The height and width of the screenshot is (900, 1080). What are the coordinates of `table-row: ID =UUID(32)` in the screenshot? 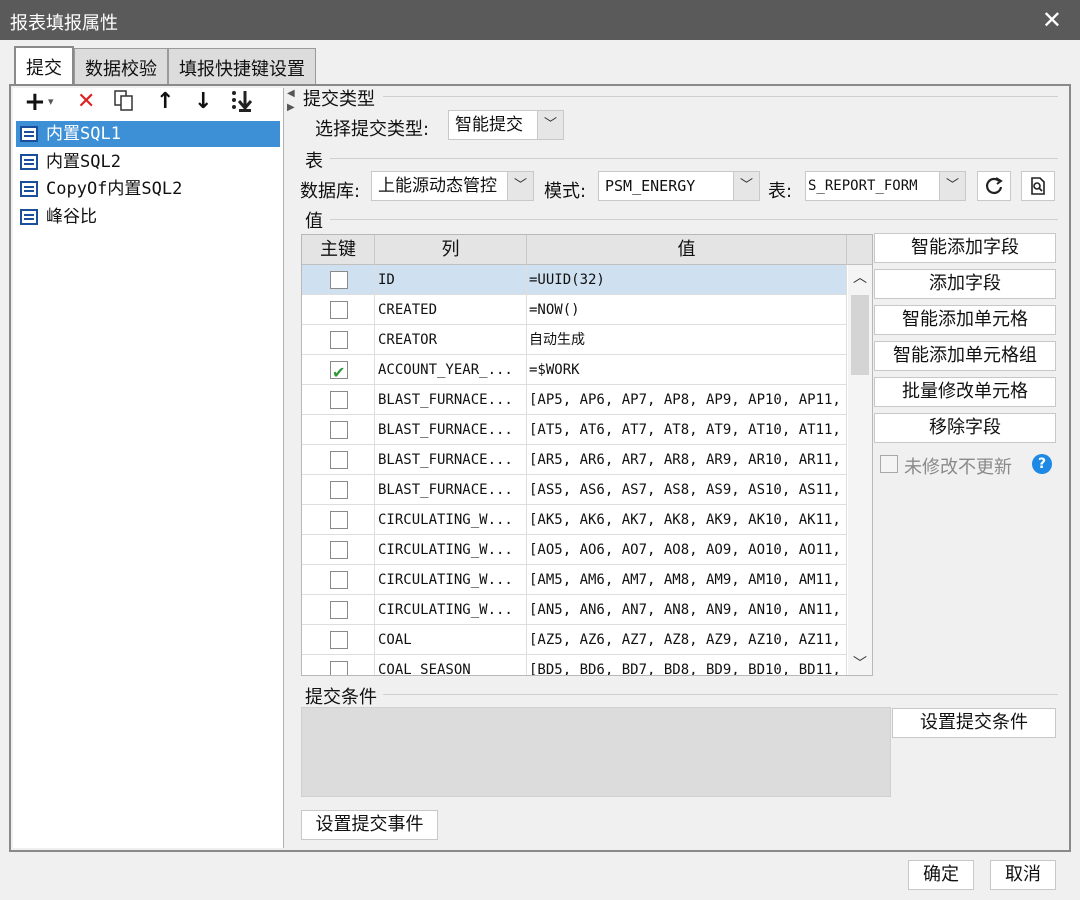 It's located at (574, 280).